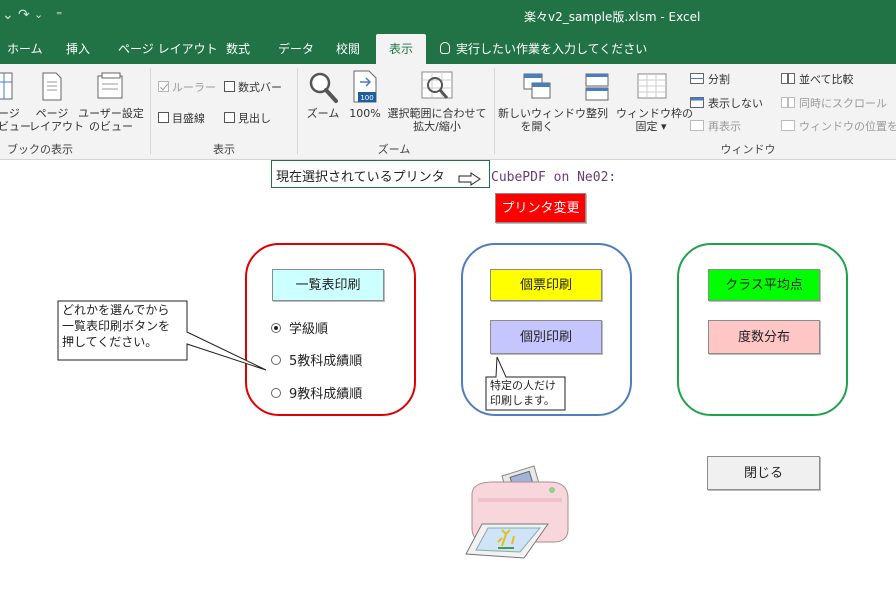  Describe the element at coordinates (697, 102) in the screenshot. I see `hide-window-icon` at that location.